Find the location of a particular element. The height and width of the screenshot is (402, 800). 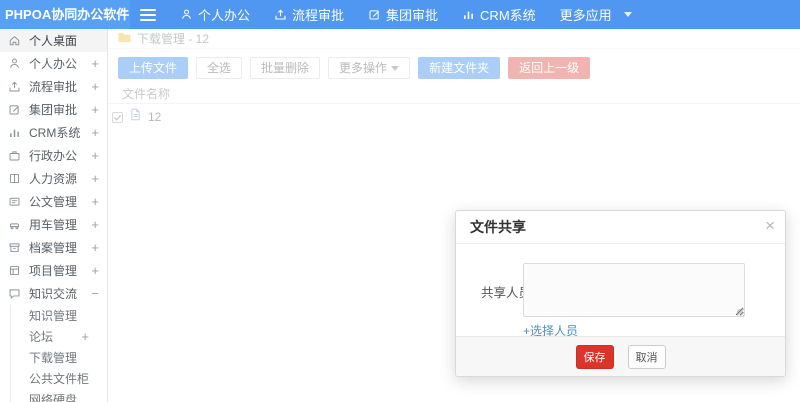

nav-item-personal-office: 个人办公 is located at coordinates (215, 14).